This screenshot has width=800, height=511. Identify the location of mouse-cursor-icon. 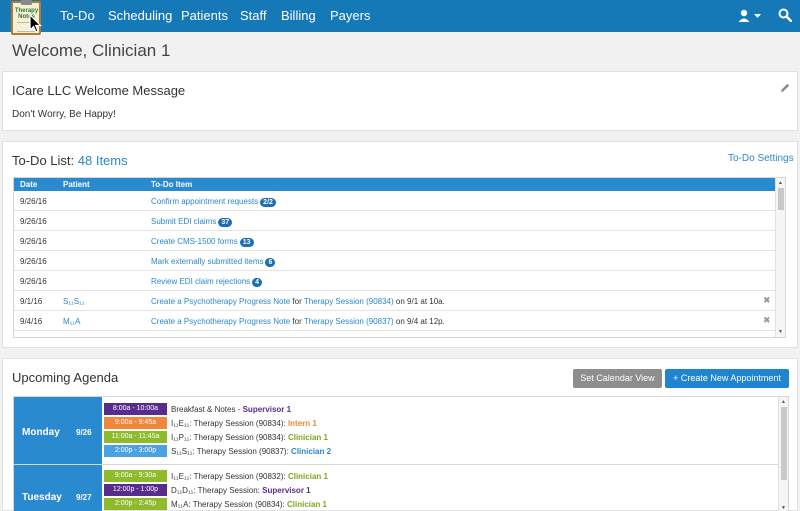
(35, 23).